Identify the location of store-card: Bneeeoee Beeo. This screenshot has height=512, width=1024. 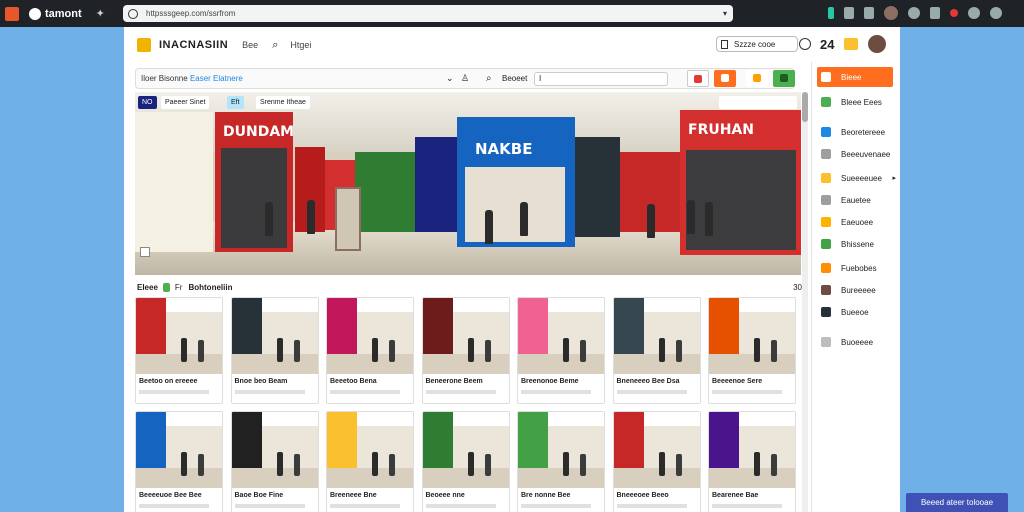
(656, 461).